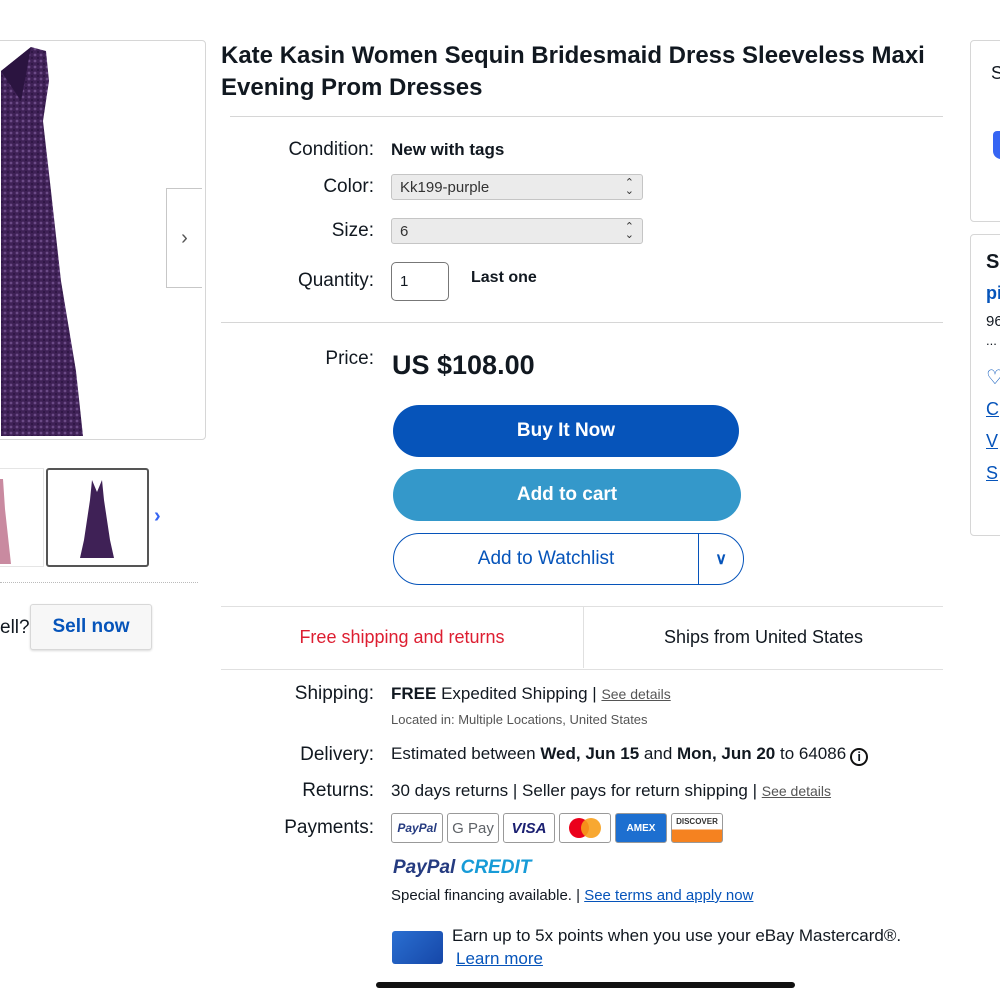 The image size is (1000, 1000). I want to click on delivery-date-start: Wed, Jun 15, so click(590, 753).